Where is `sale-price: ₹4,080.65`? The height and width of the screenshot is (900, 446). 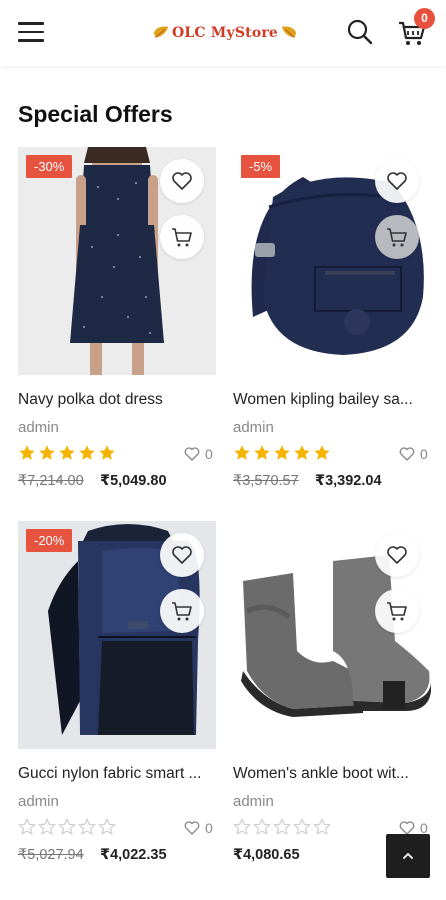
sale-price: ₹4,080.65 is located at coordinates (266, 855).